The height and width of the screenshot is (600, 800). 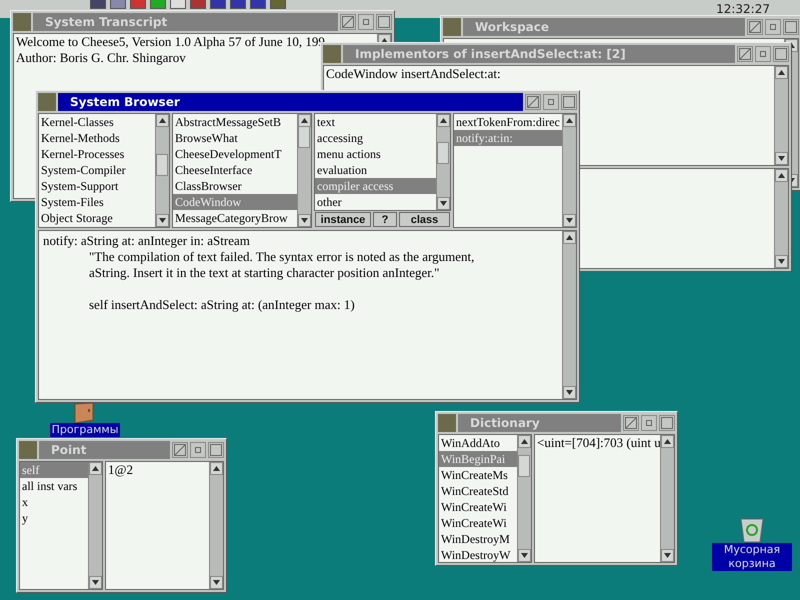 I want to click on toggle-button: class, so click(x=424, y=219).